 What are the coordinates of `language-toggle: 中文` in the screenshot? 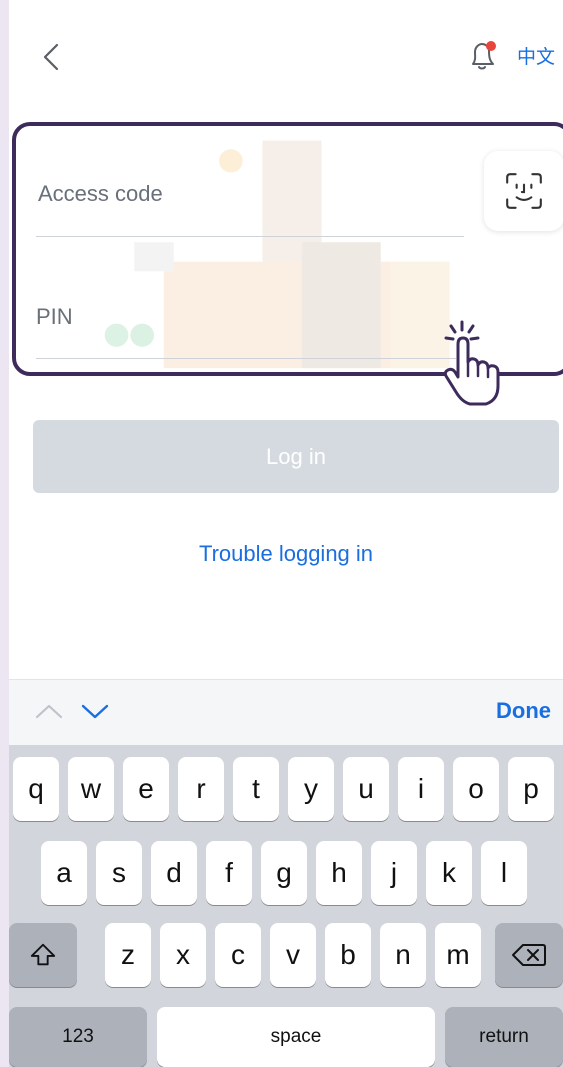 It's located at (536, 55).